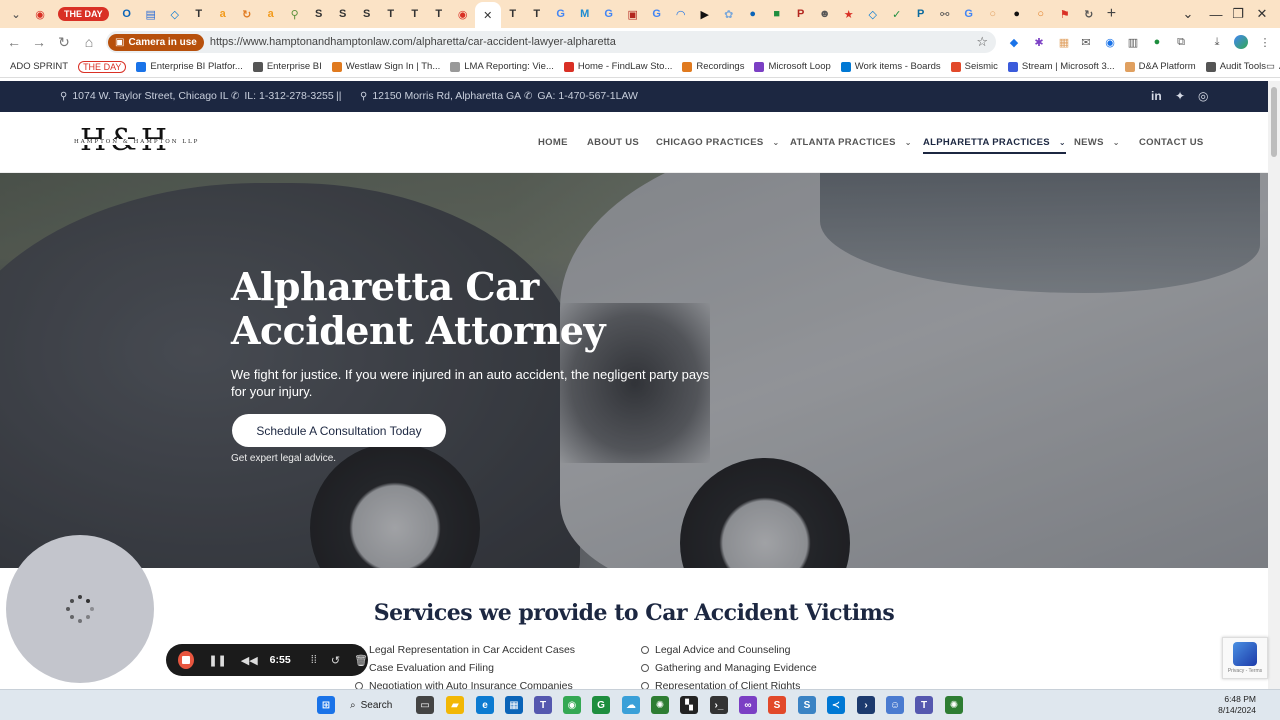 The image size is (1280, 720). What do you see at coordinates (1017, 14) in the screenshot?
I see `tab-dark: ●` at bounding box center [1017, 14].